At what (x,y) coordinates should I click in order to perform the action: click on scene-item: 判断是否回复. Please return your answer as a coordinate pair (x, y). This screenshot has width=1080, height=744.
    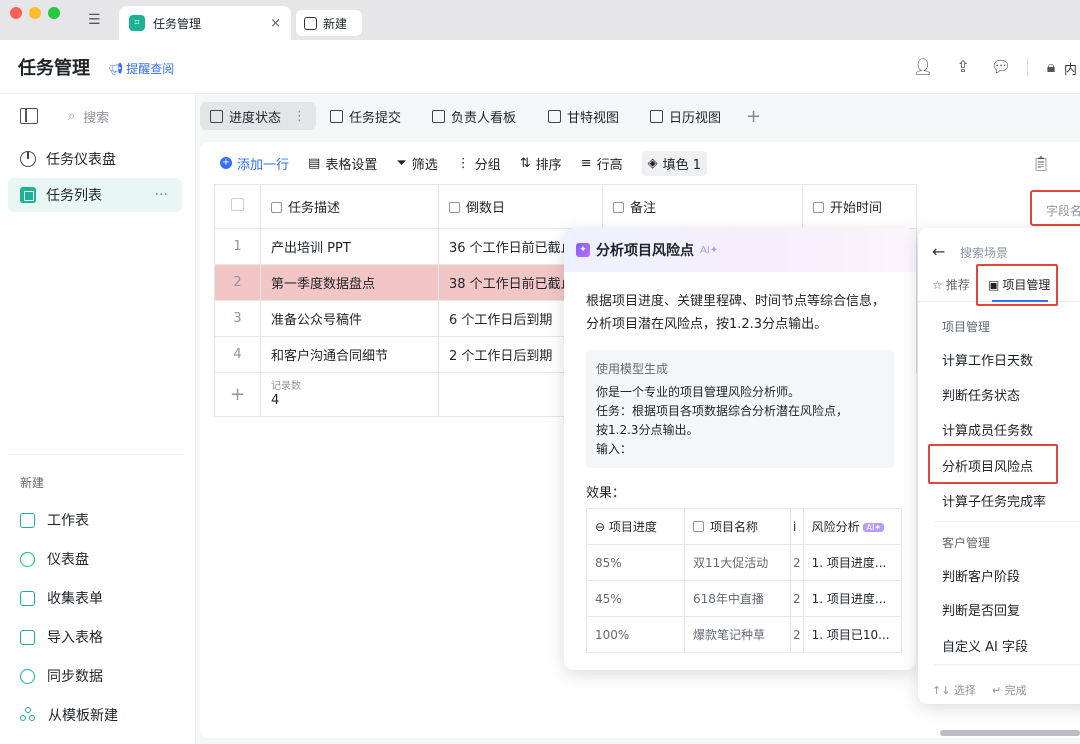
    Looking at the image, I should click on (981, 609).